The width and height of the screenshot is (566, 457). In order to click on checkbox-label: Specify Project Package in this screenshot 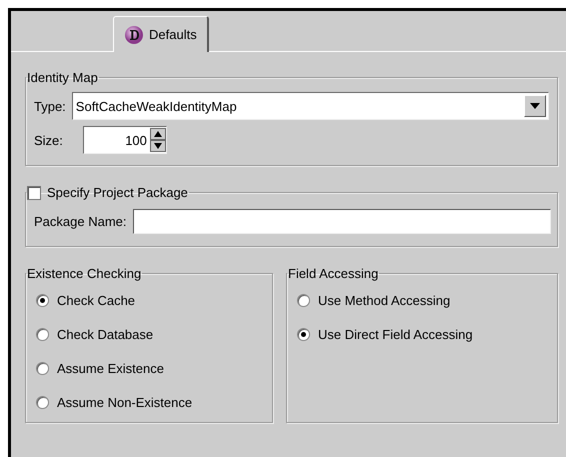, I will do `click(117, 192)`.